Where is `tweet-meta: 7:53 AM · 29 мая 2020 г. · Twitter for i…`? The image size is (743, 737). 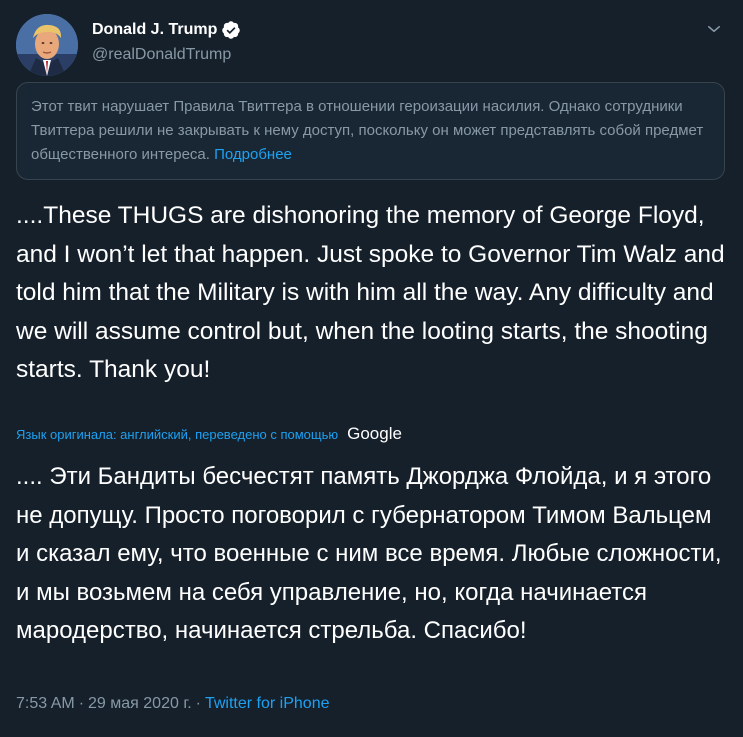 tweet-meta: 7:53 AM · 29 мая 2020 г. · Twitter for i… is located at coordinates (172, 704).